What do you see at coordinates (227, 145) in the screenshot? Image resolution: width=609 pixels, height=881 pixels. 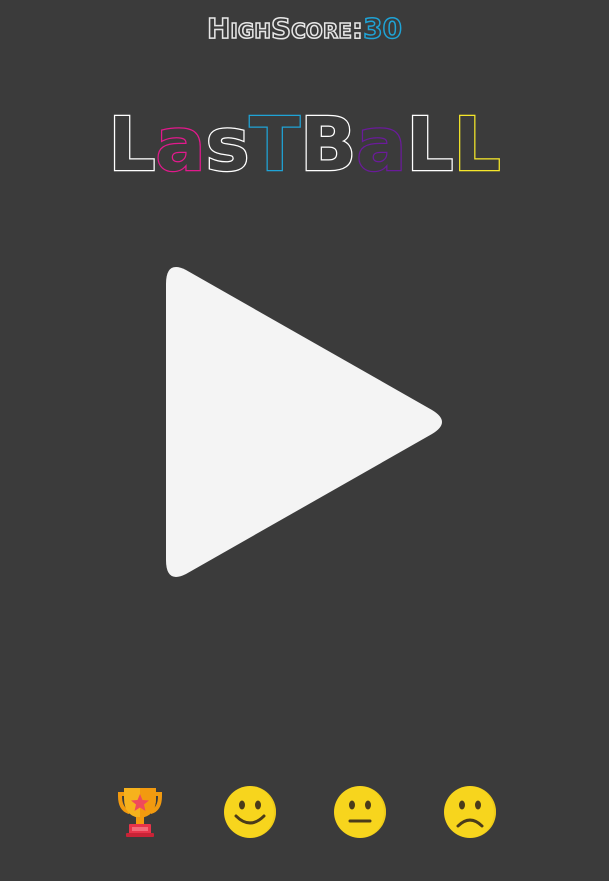 I see `title-letter: s` at bounding box center [227, 145].